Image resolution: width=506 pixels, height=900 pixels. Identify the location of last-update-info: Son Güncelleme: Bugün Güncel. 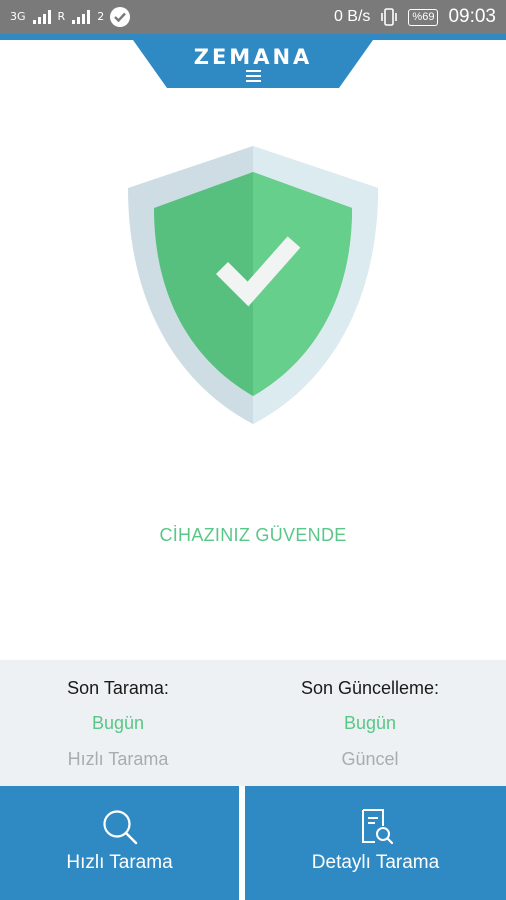
(370, 723).